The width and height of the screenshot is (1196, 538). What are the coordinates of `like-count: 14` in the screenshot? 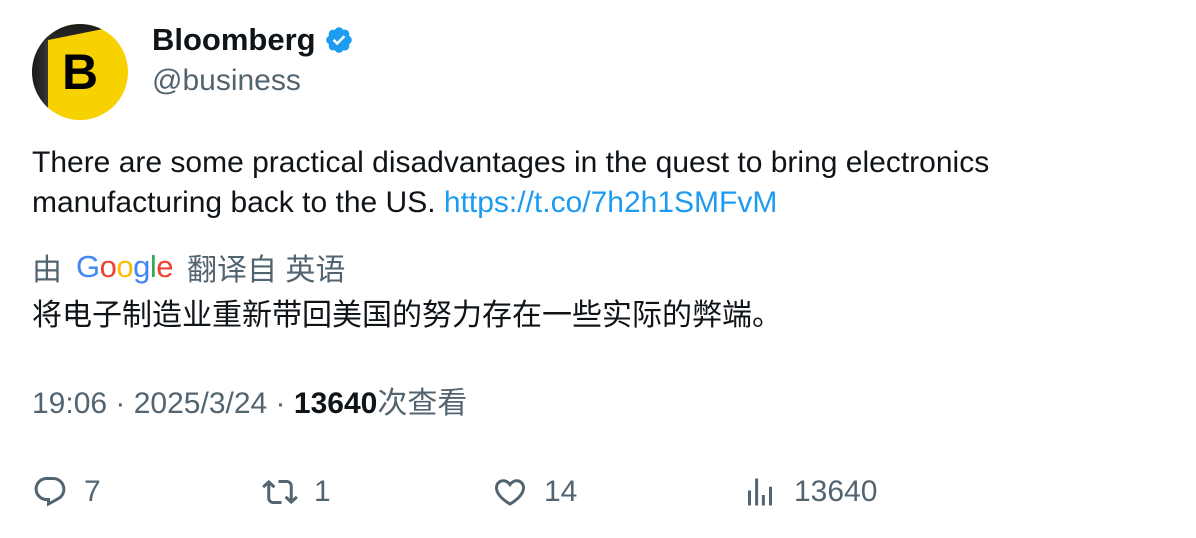 It's located at (561, 491).